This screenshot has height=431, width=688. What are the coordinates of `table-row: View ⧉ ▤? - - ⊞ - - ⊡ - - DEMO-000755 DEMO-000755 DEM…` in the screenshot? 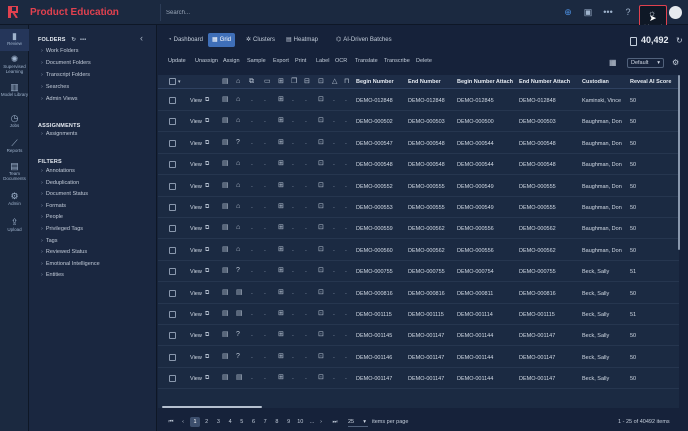 It's located at (418, 272).